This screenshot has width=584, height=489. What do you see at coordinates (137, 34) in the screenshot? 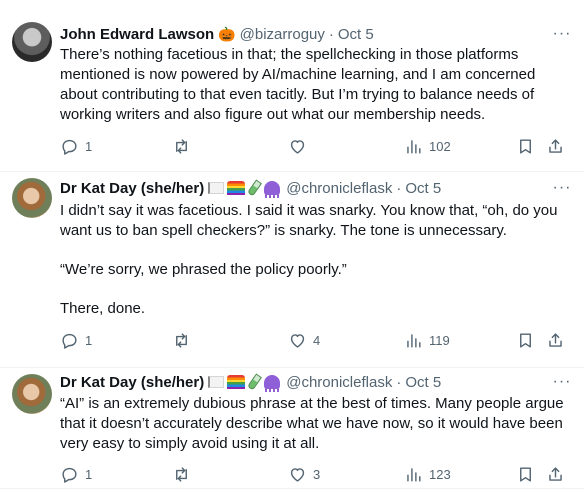
I see `author-name: John Edward Lawson` at bounding box center [137, 34].